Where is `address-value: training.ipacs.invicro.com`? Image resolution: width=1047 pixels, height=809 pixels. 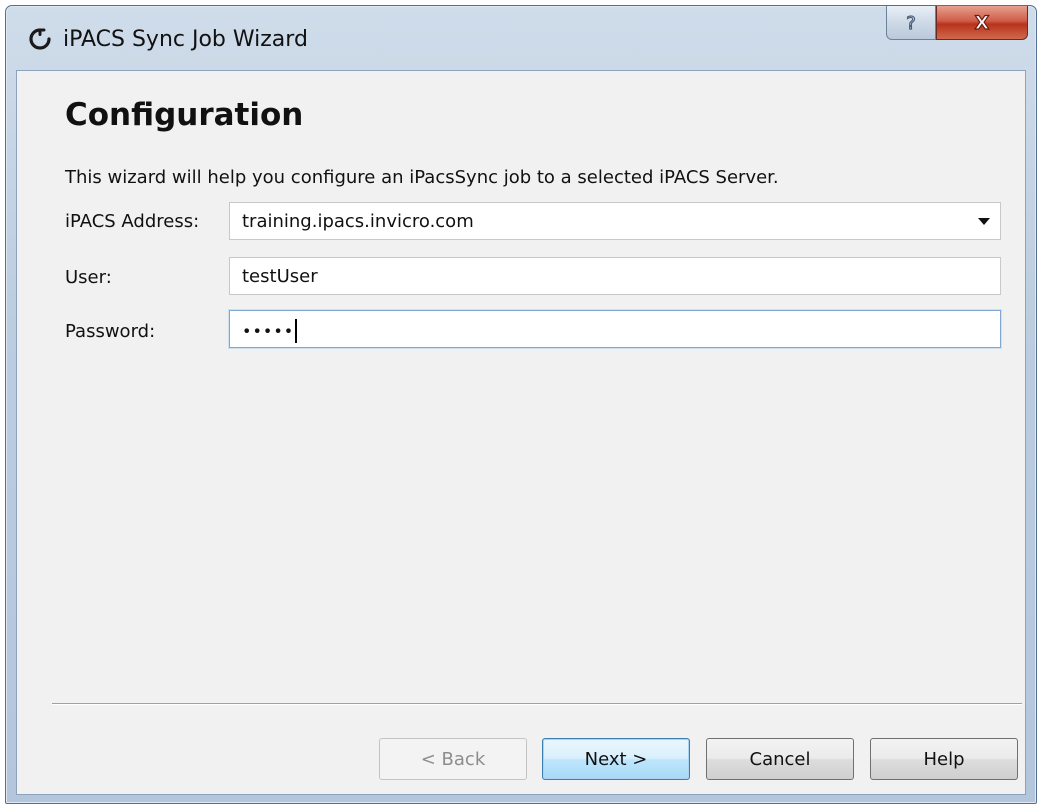 address-value: training.ipacs.invicro.com is located at coordinates (358, 221).